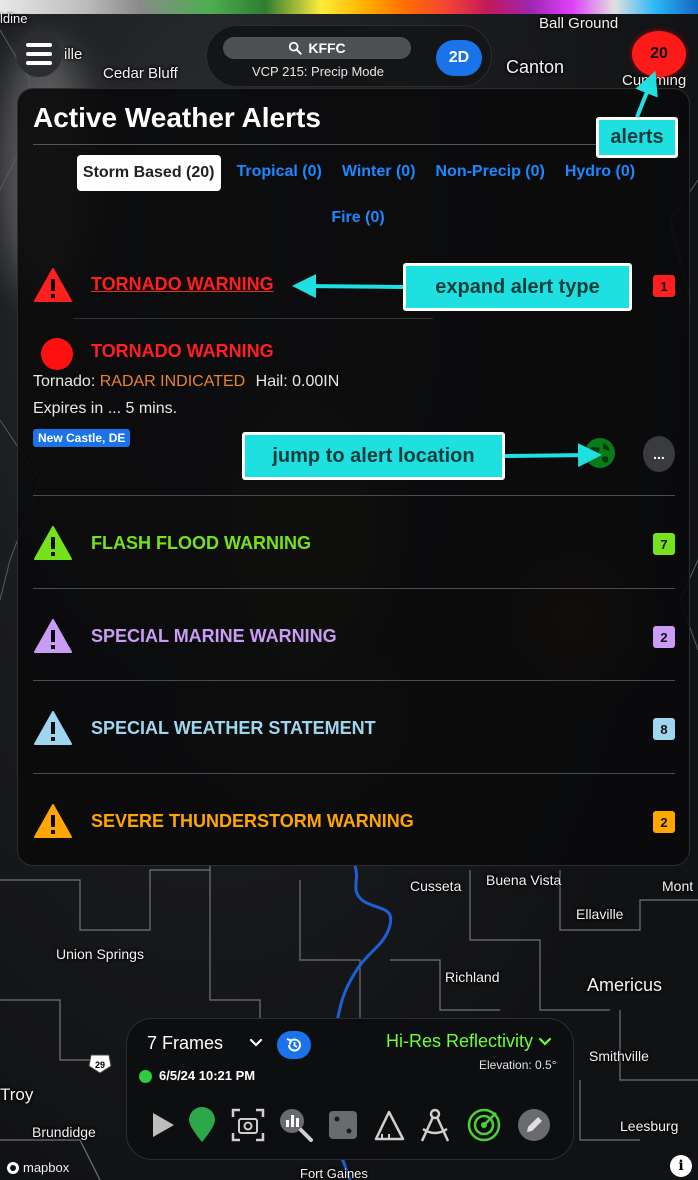 This screenshot has height=1180, width=698. Describe the element at coordinates (82, 438) in the screenshot. I see `location-badge: New Castle, DE` at that location.